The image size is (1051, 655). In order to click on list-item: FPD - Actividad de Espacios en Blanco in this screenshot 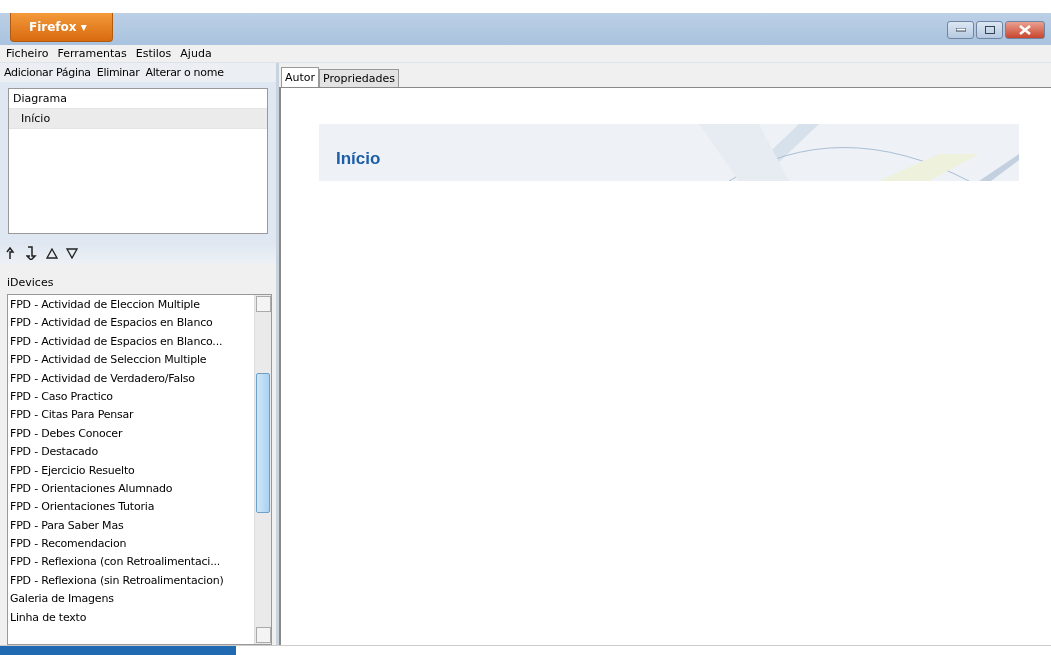, I will do `click(132, 323)`.